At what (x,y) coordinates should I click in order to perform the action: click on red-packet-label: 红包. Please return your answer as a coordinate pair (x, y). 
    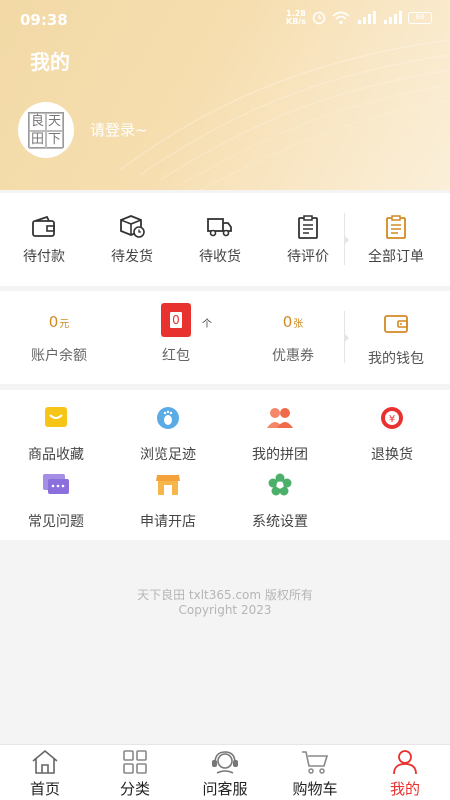
    Looking at the image, I should click on (176, 356).